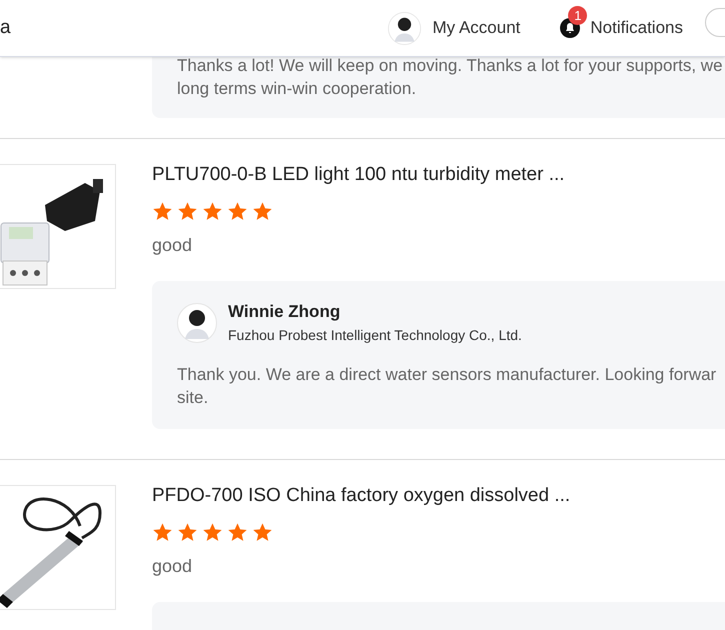 The image size is (725, 630). Describe the element at coordinates (447, 386) in the screenshot. I see `reply-text: Thank you. We are a direct water sensors manufacturer. Looking forwar site.` at that location.